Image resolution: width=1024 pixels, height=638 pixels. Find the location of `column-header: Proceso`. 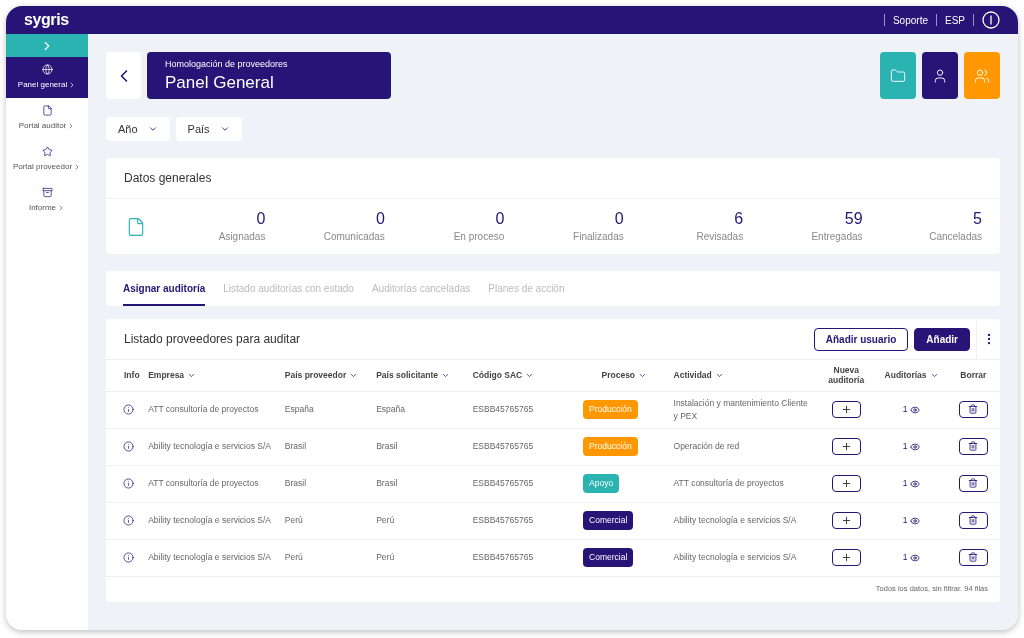

column-header: Proceso is located at coordinates (624, 375).